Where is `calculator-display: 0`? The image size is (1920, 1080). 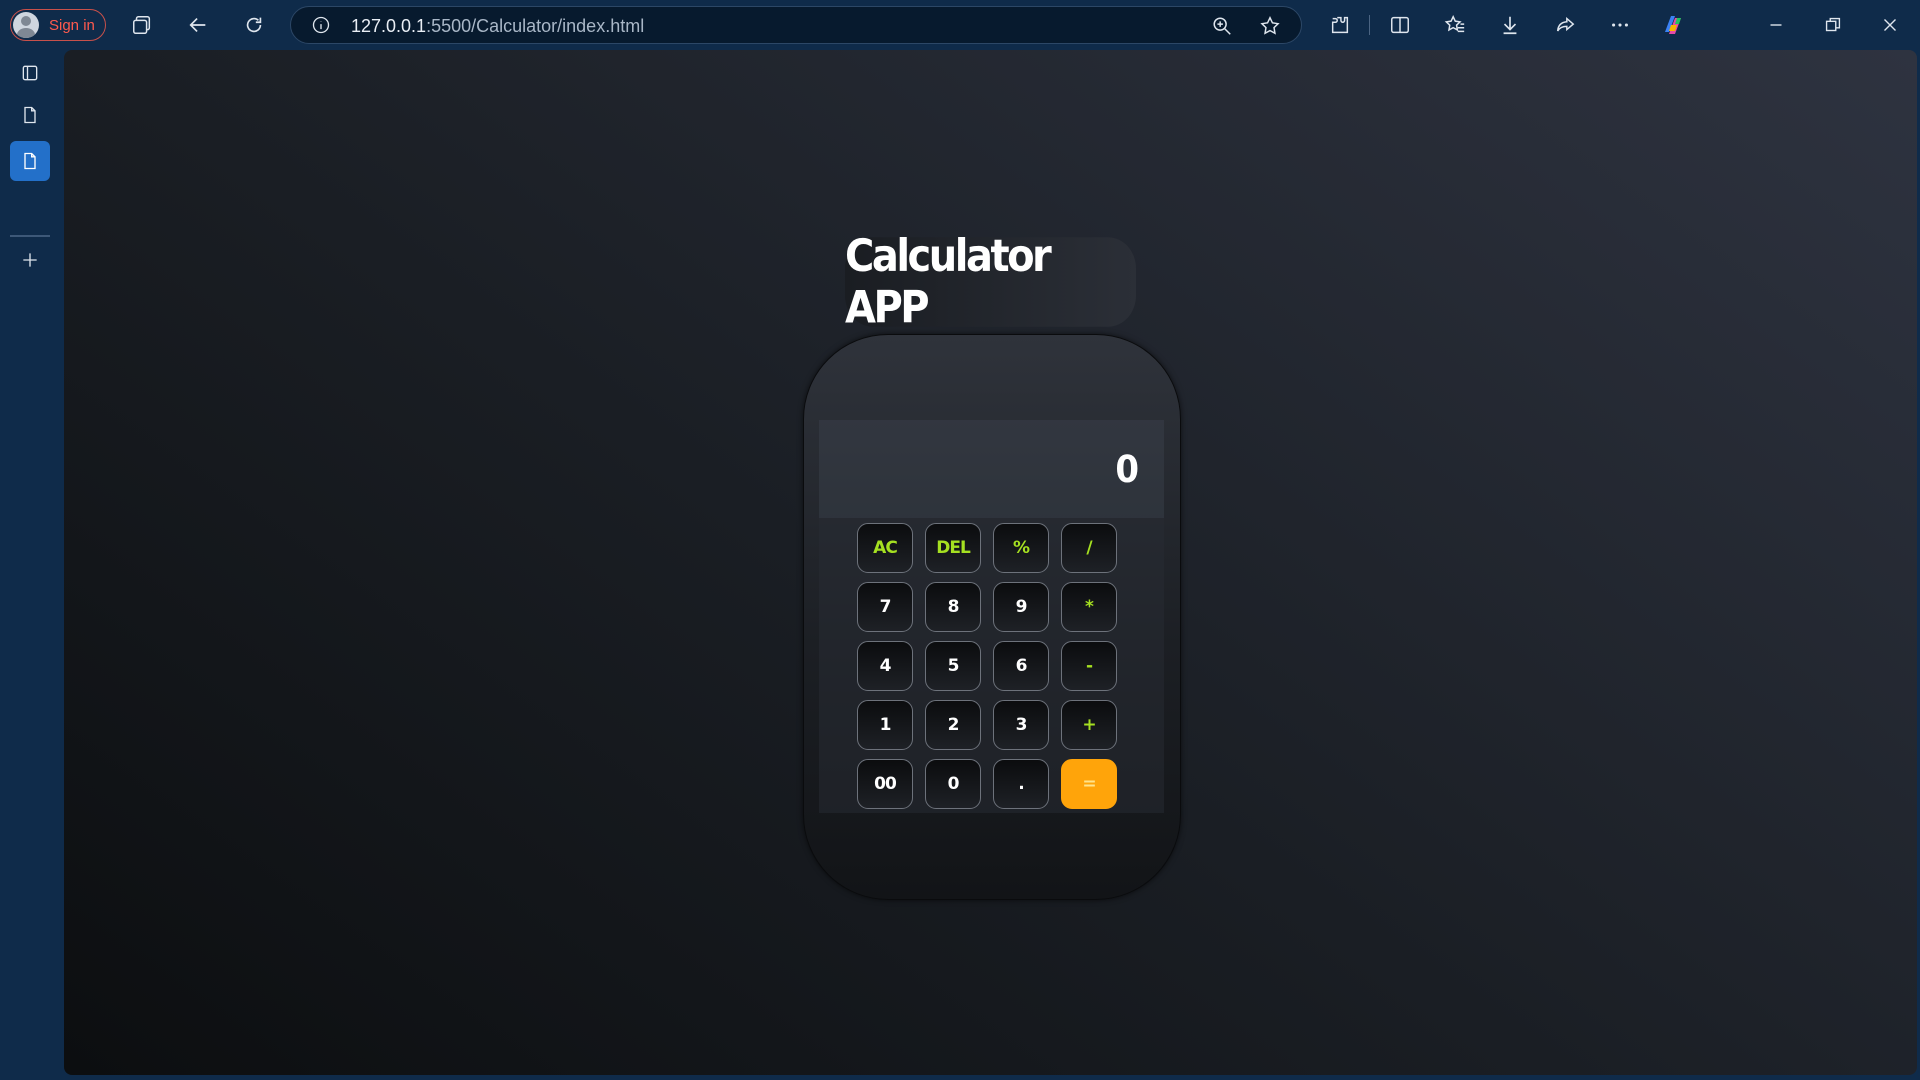
calculator-display: 0 is located at coordinates (991, 469).